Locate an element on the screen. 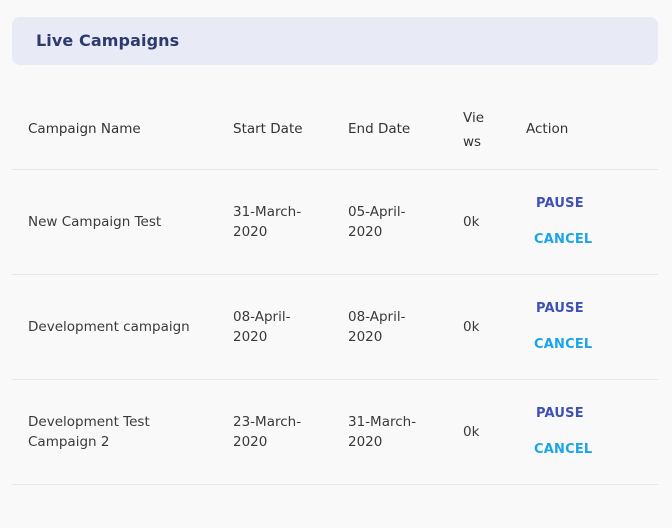  page-title: Live Campaigns is located at coordinates (108, 40).